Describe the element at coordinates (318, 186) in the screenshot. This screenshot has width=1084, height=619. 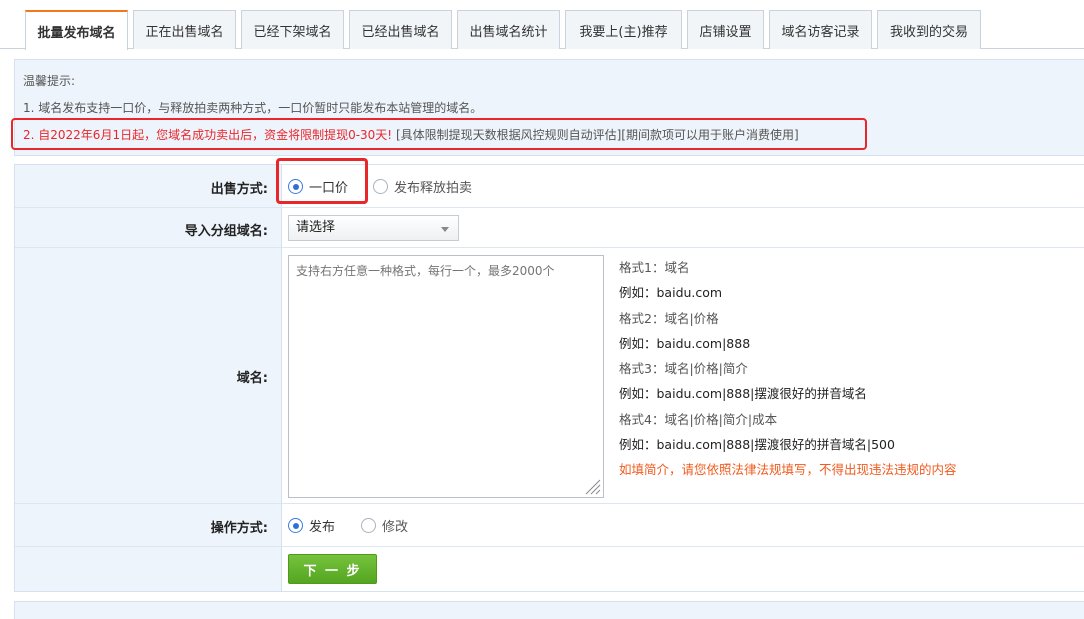
I see `radio-fixed-price: 一口价` at that location.